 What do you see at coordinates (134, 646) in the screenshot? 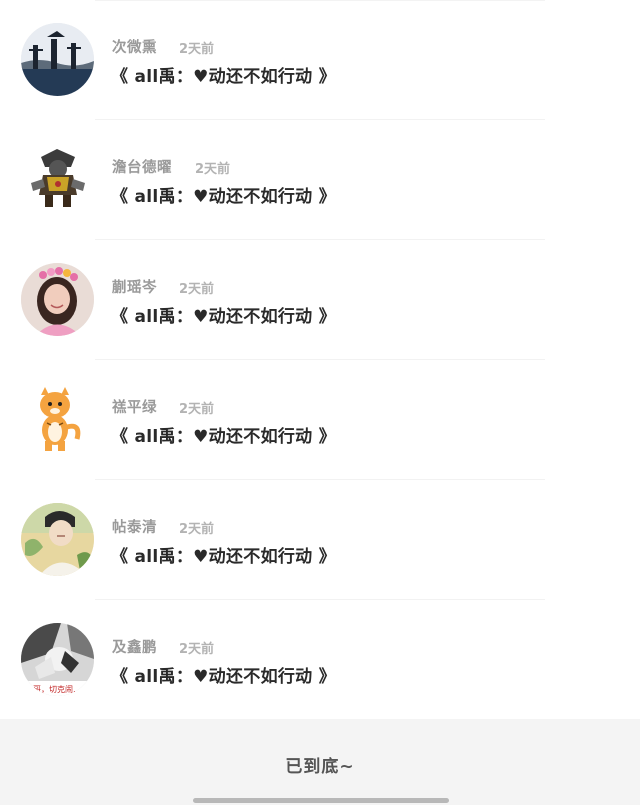
I see `username: 及鑫鹏` at bounding box center [134, 646].